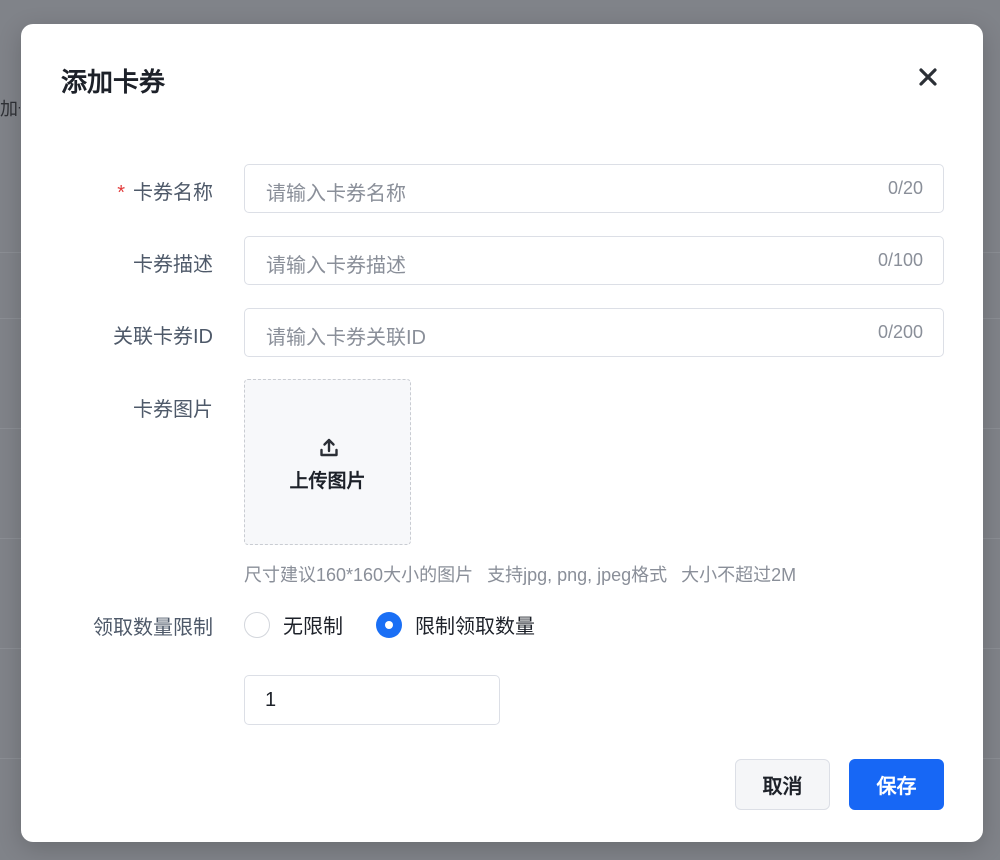 This screenshot has height=860, width=1000. Describe the element at coordinates (900, 260) in the screenshot. I see `coupon-desc-counter: 0/100` at that location.